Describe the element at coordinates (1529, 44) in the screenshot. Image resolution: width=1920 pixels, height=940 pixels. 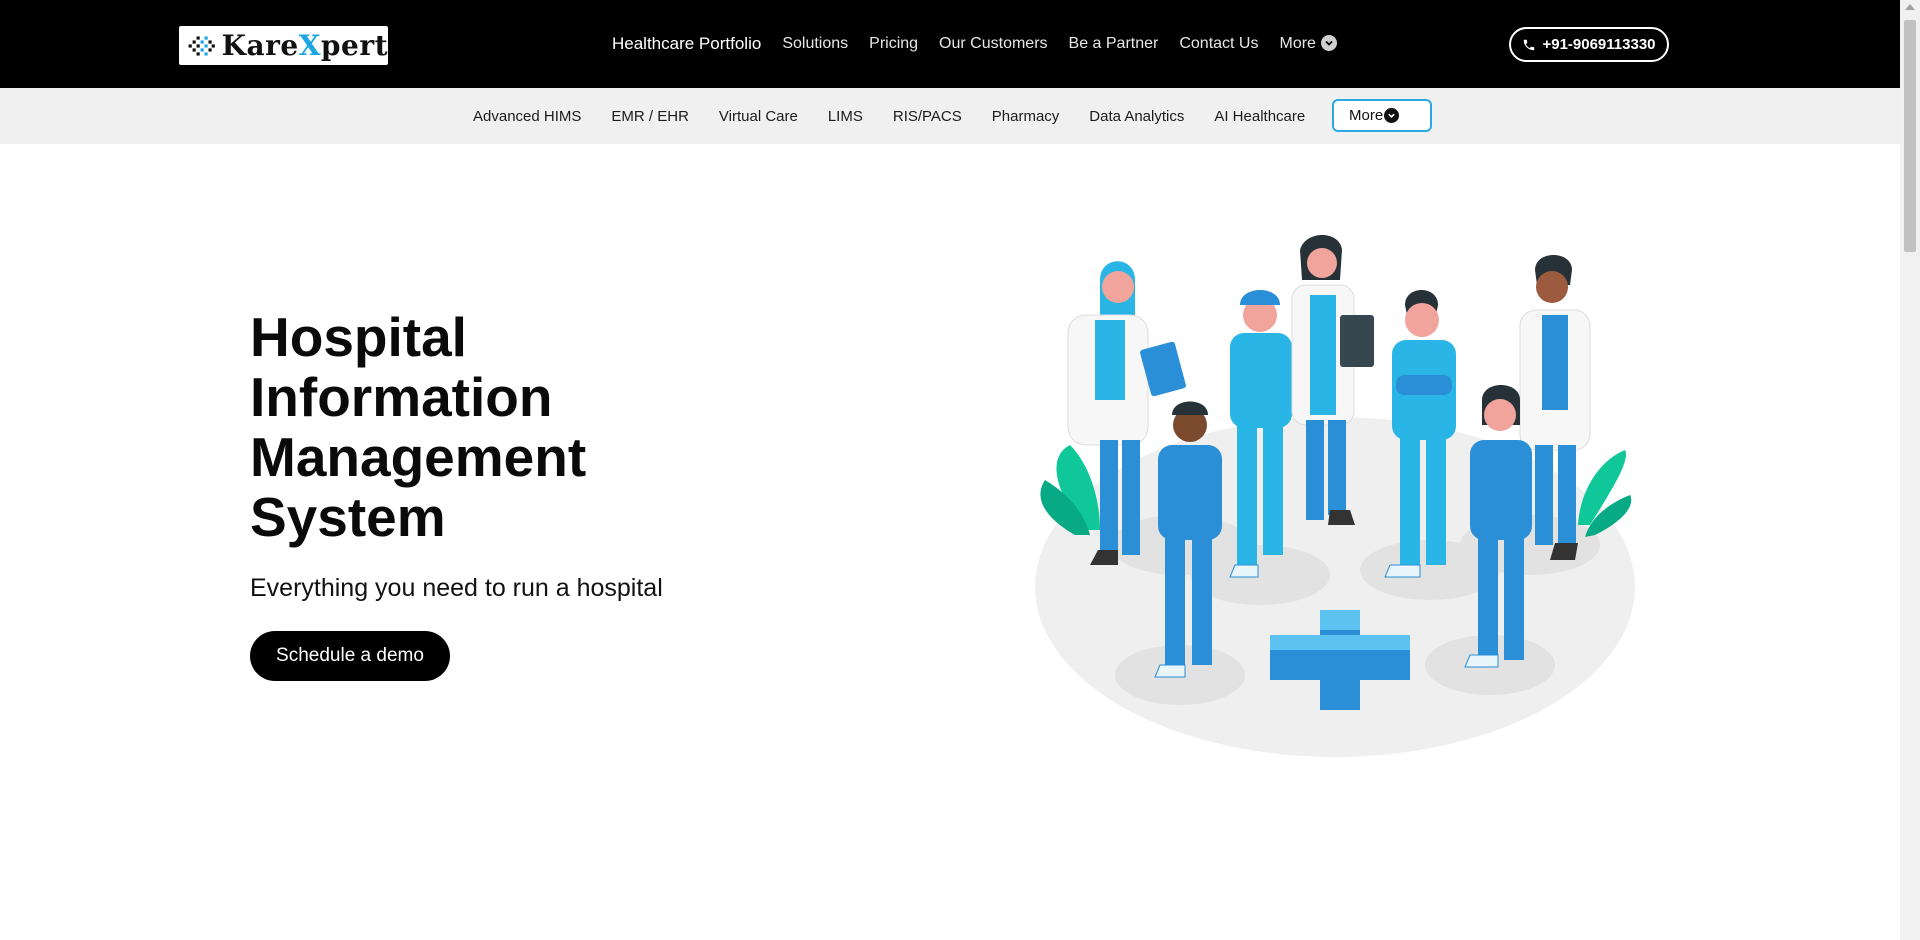
I see `phone-icon` at that location.